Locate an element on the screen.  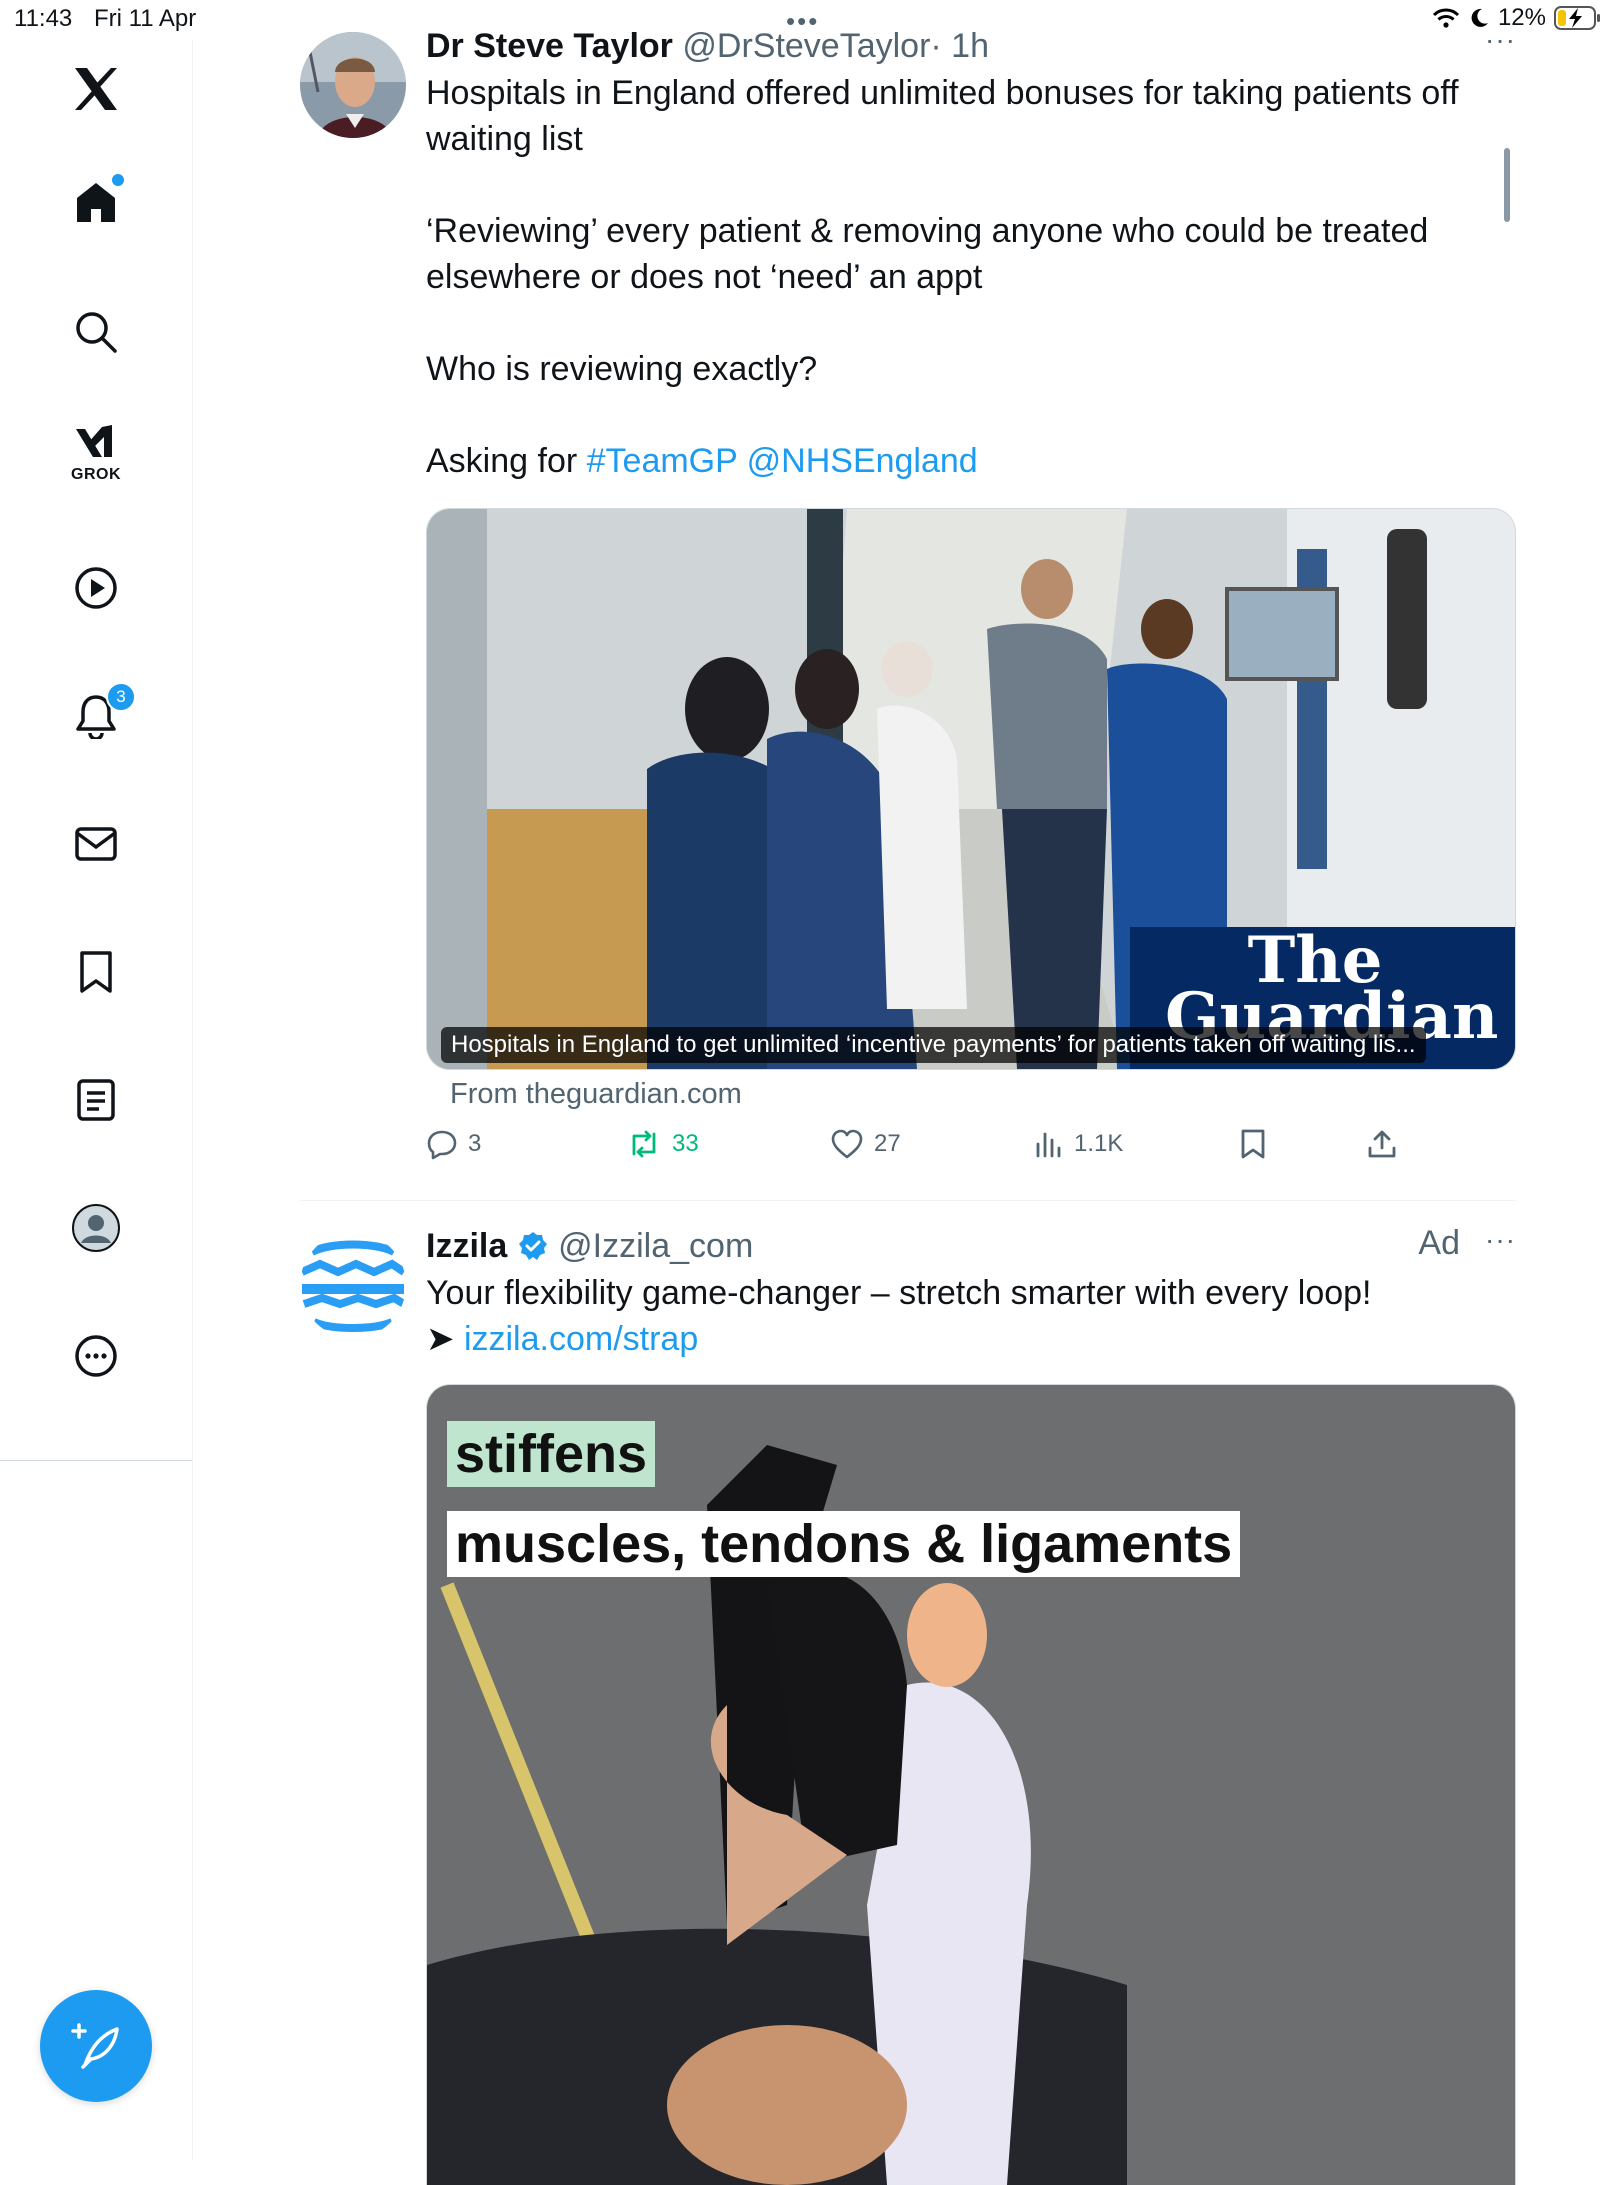
retweet-count: 33 is located at coordinates (685, 1143).